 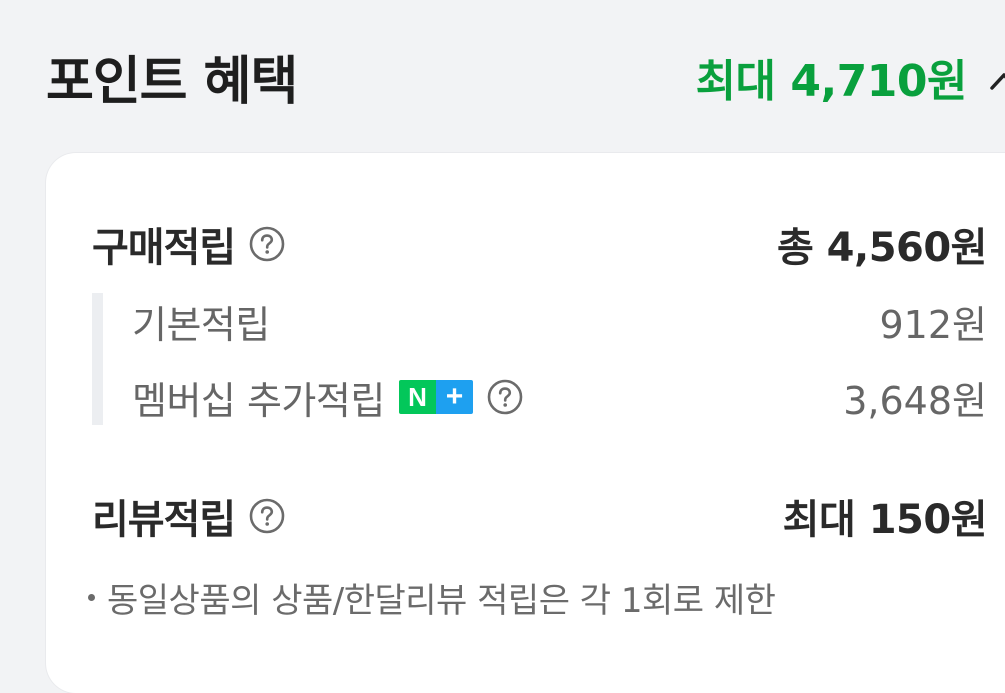 What do you see at coordinates (885, 520) in the screenshot?
I see `review-points-total: 최대 150원` at bounding box center [885, 520].